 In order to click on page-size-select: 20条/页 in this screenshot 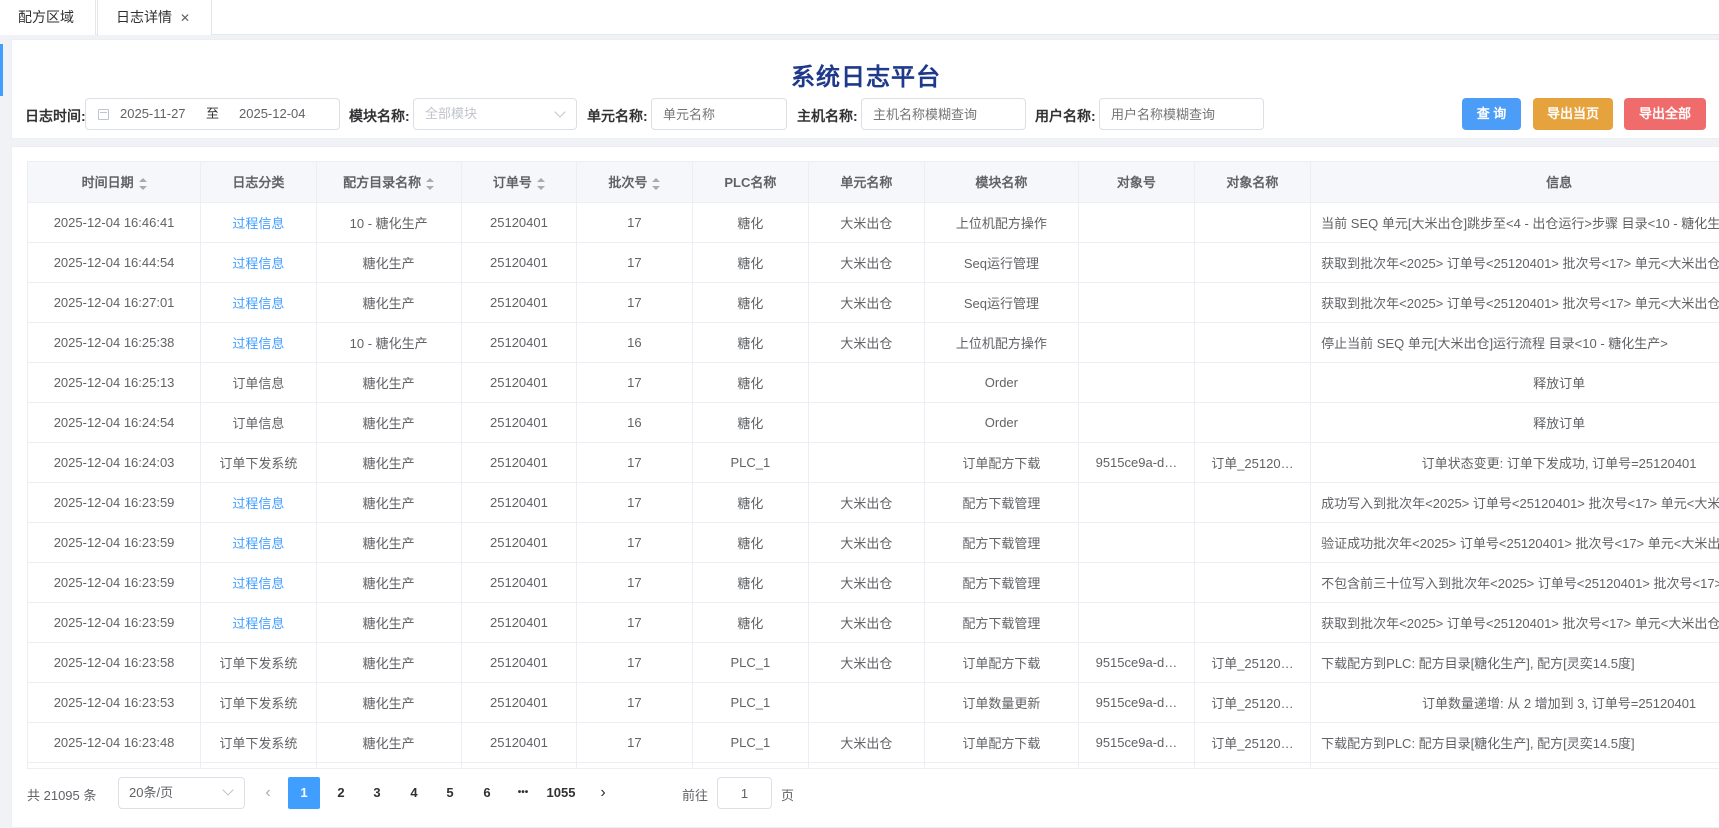, I will do `click(181, 793)`.